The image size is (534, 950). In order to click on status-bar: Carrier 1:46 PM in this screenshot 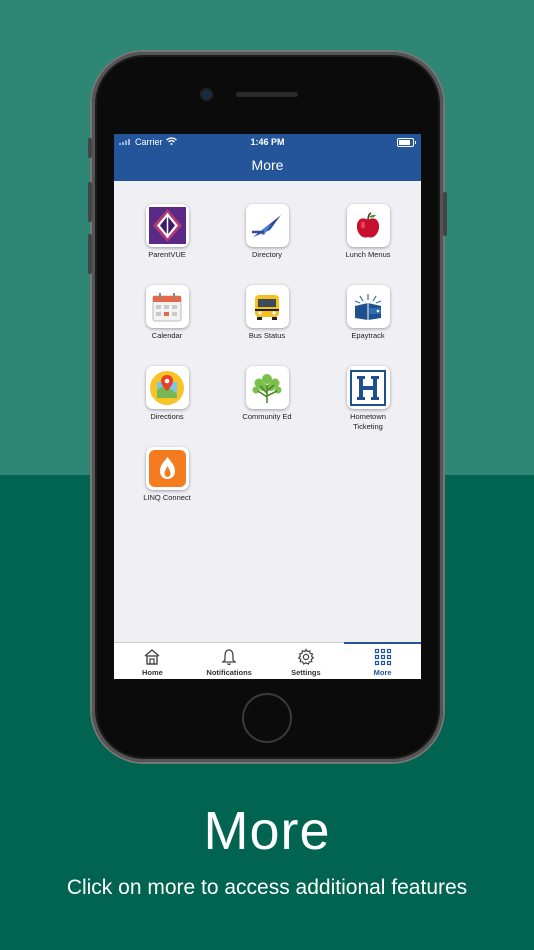, I will do `click(267, 142)`.